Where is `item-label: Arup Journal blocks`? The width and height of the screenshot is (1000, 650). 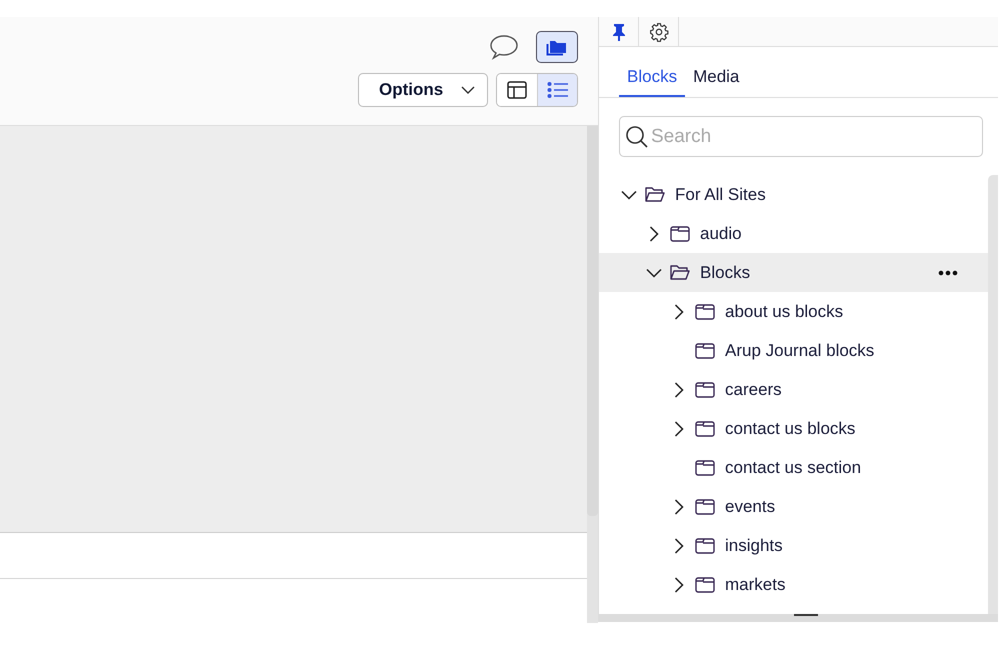 item-label: Arup Journal blocks is located at coordinates (799, 351).